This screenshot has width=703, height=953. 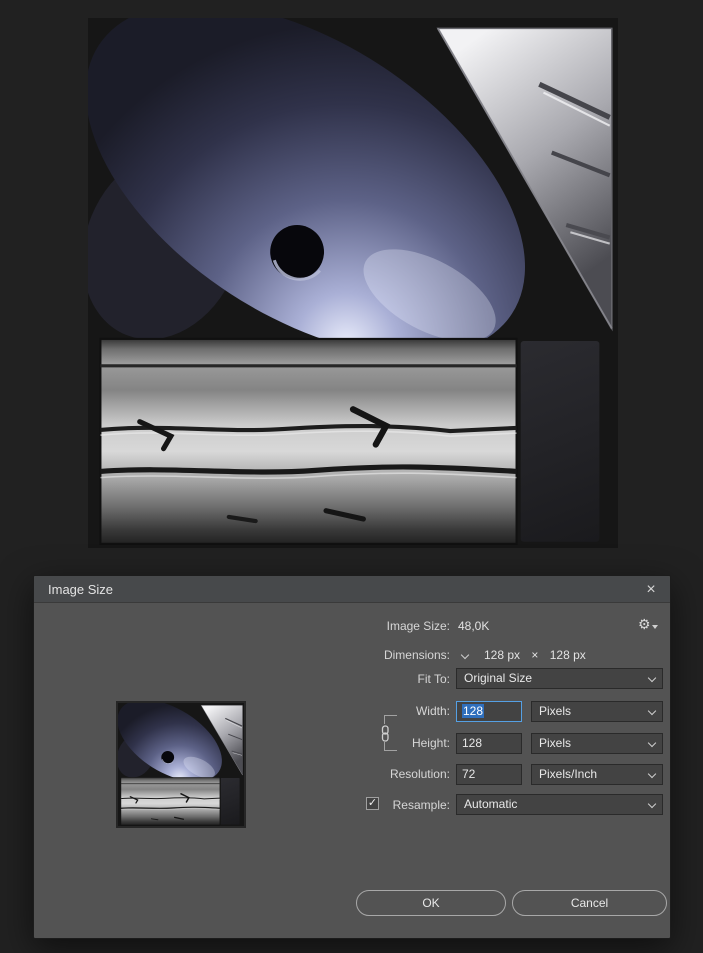 What do you see at coordinates (489, 711) in the screenshot?
I see `width-input: 128` at bounding box center [489, 711].